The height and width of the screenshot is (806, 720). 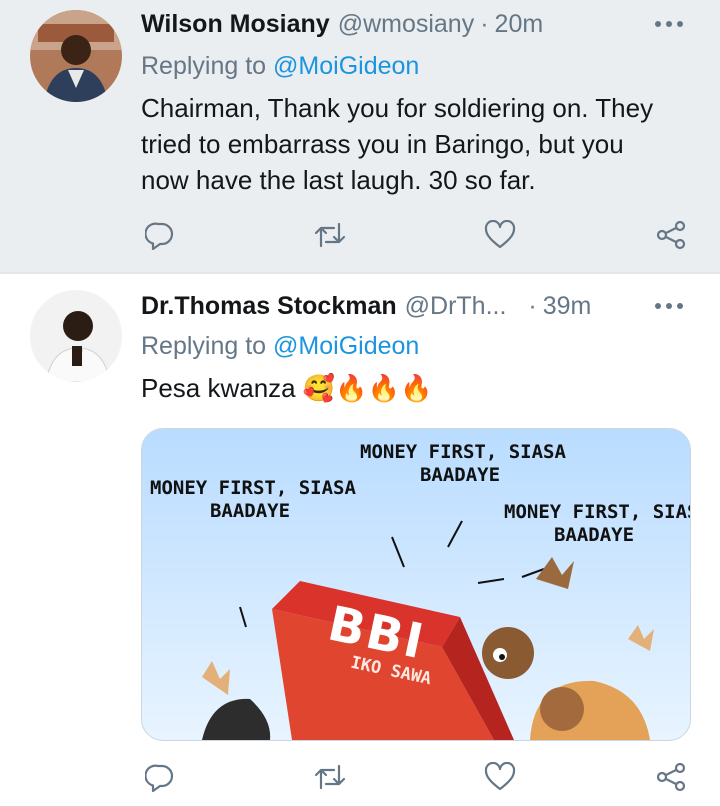 What do you see at coordinates (406, 24) in the screenshot?
I see `user-handle: @wmosiany` at bounding box center [406, 24].